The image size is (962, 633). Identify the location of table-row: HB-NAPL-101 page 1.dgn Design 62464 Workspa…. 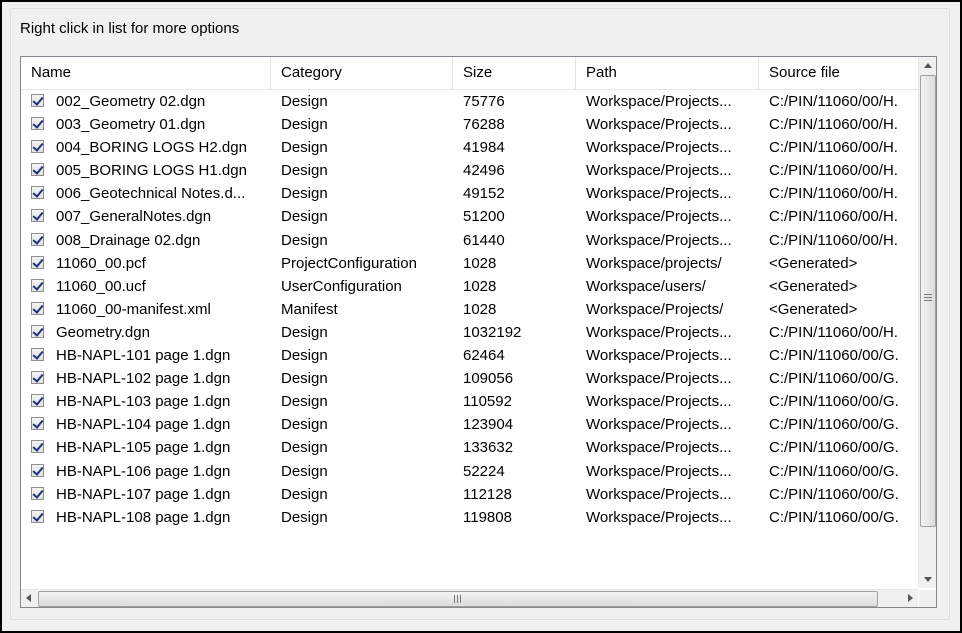
(469, 355).